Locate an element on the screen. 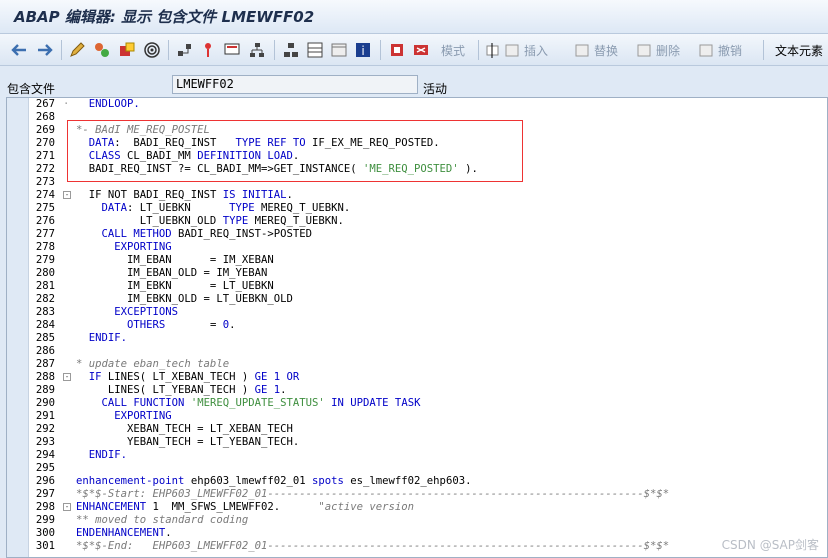 Image resolution: width=828 pixels, height=558 pixels. code-token: = is located at coordinates (194, 325).